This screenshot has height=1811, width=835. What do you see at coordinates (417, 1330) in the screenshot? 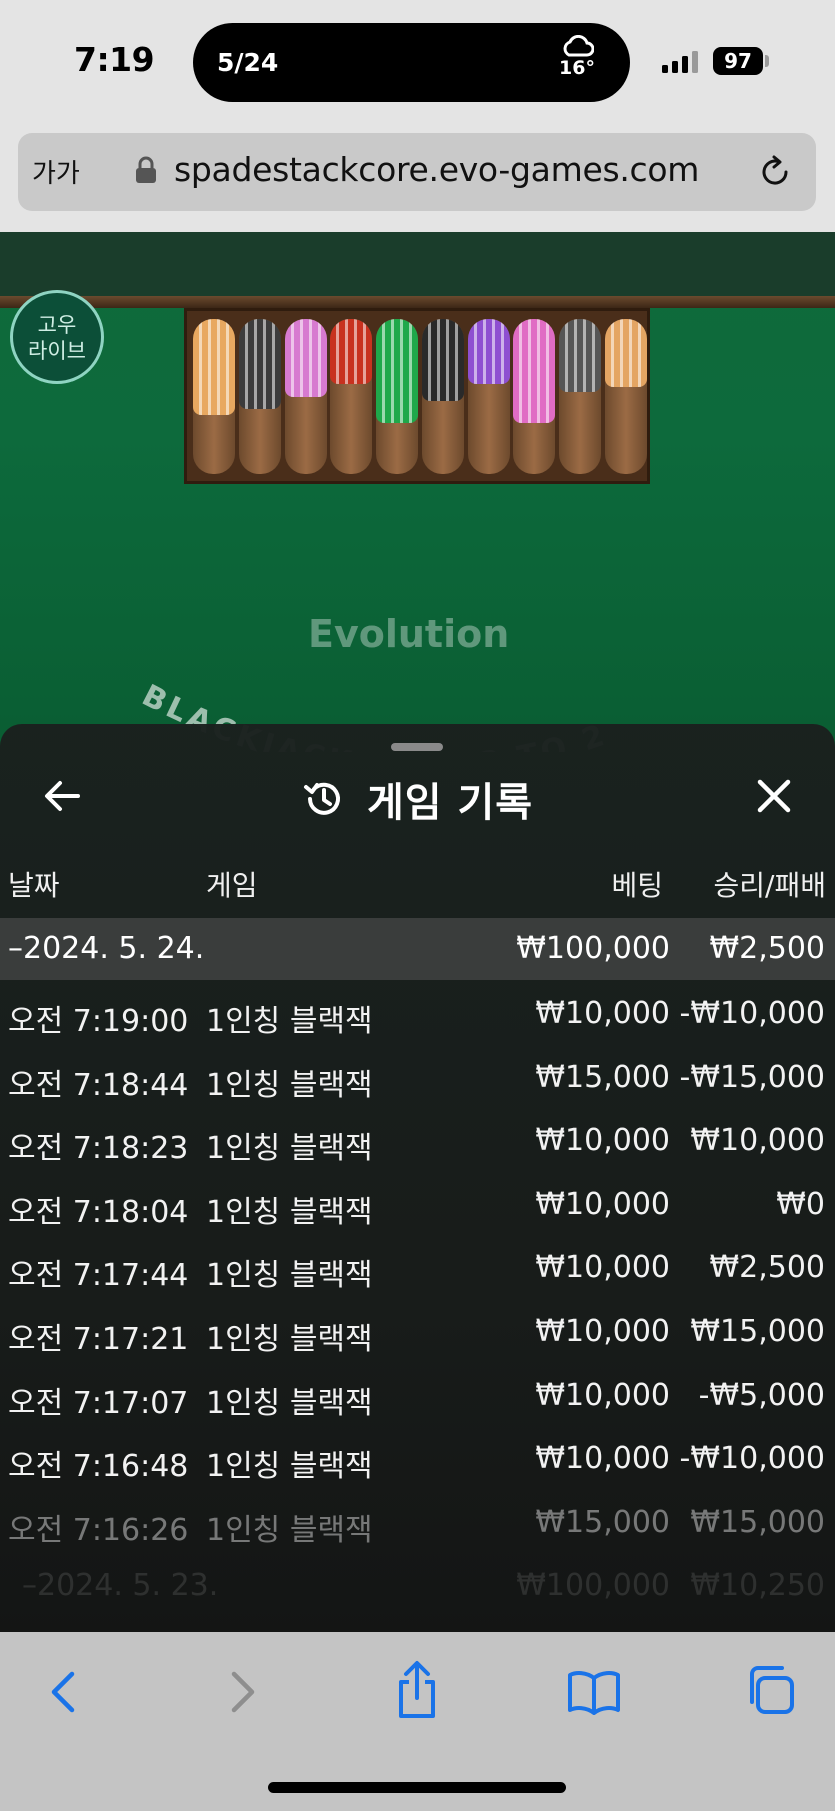
I see `history-row: 오전 7:17:21 1인칭 블랙잭 ₩10,000 ₩15,000` at bounding box center [417, 1330].